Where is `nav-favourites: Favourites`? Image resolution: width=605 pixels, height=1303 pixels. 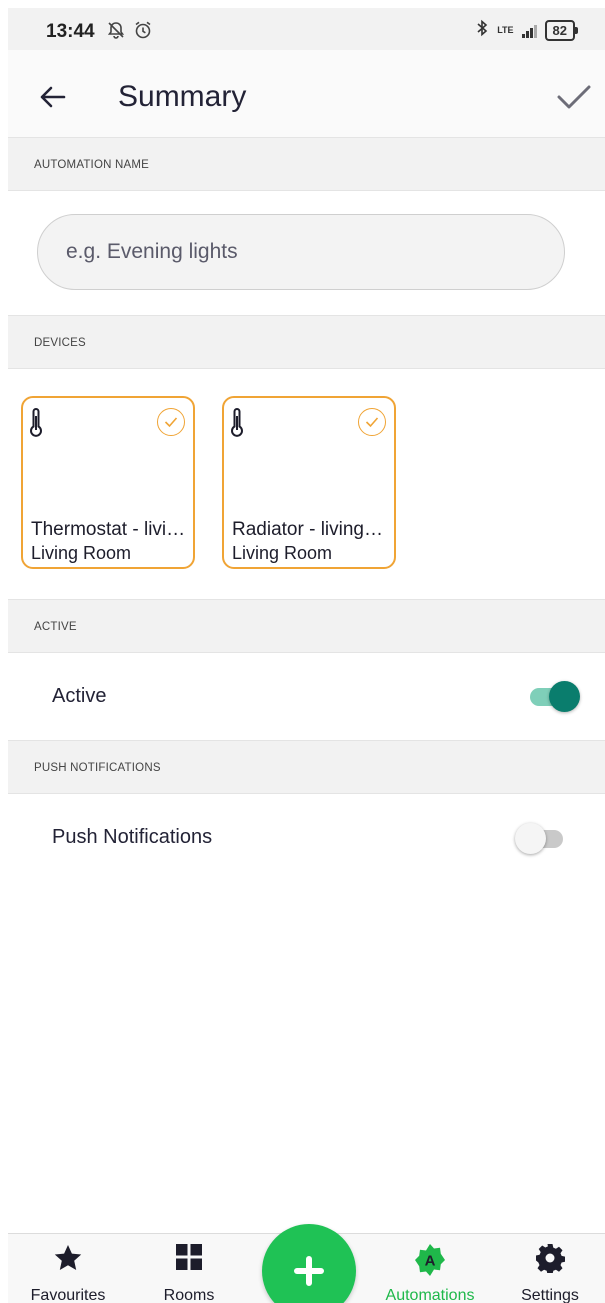 nav-favourites: Favourites is located at coordinates (68, 1268).